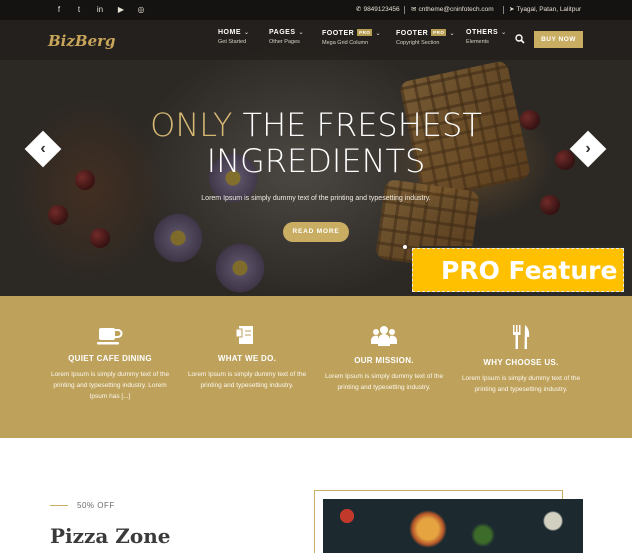 This screenshot has width=632, height=553. I want to click on location-icon: ➤, so click(512, 9).